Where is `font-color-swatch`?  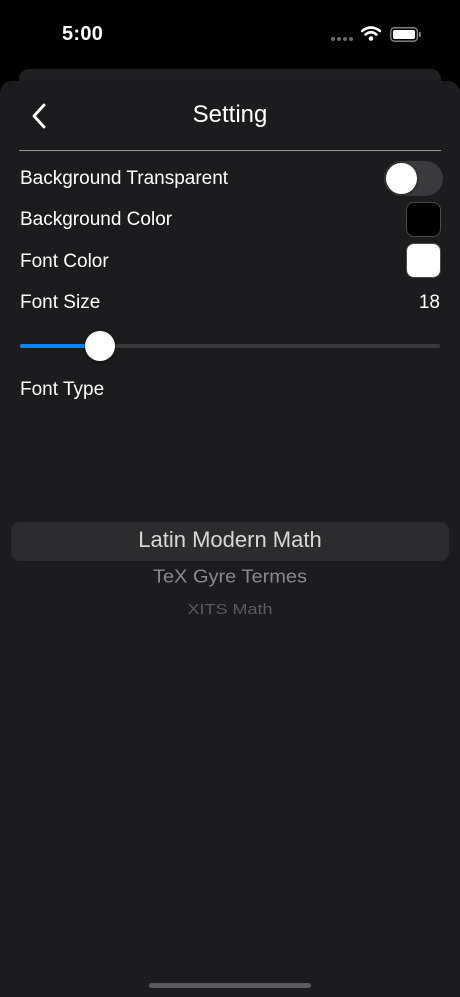
font-color-swatch is located at coordinates (423, 260).